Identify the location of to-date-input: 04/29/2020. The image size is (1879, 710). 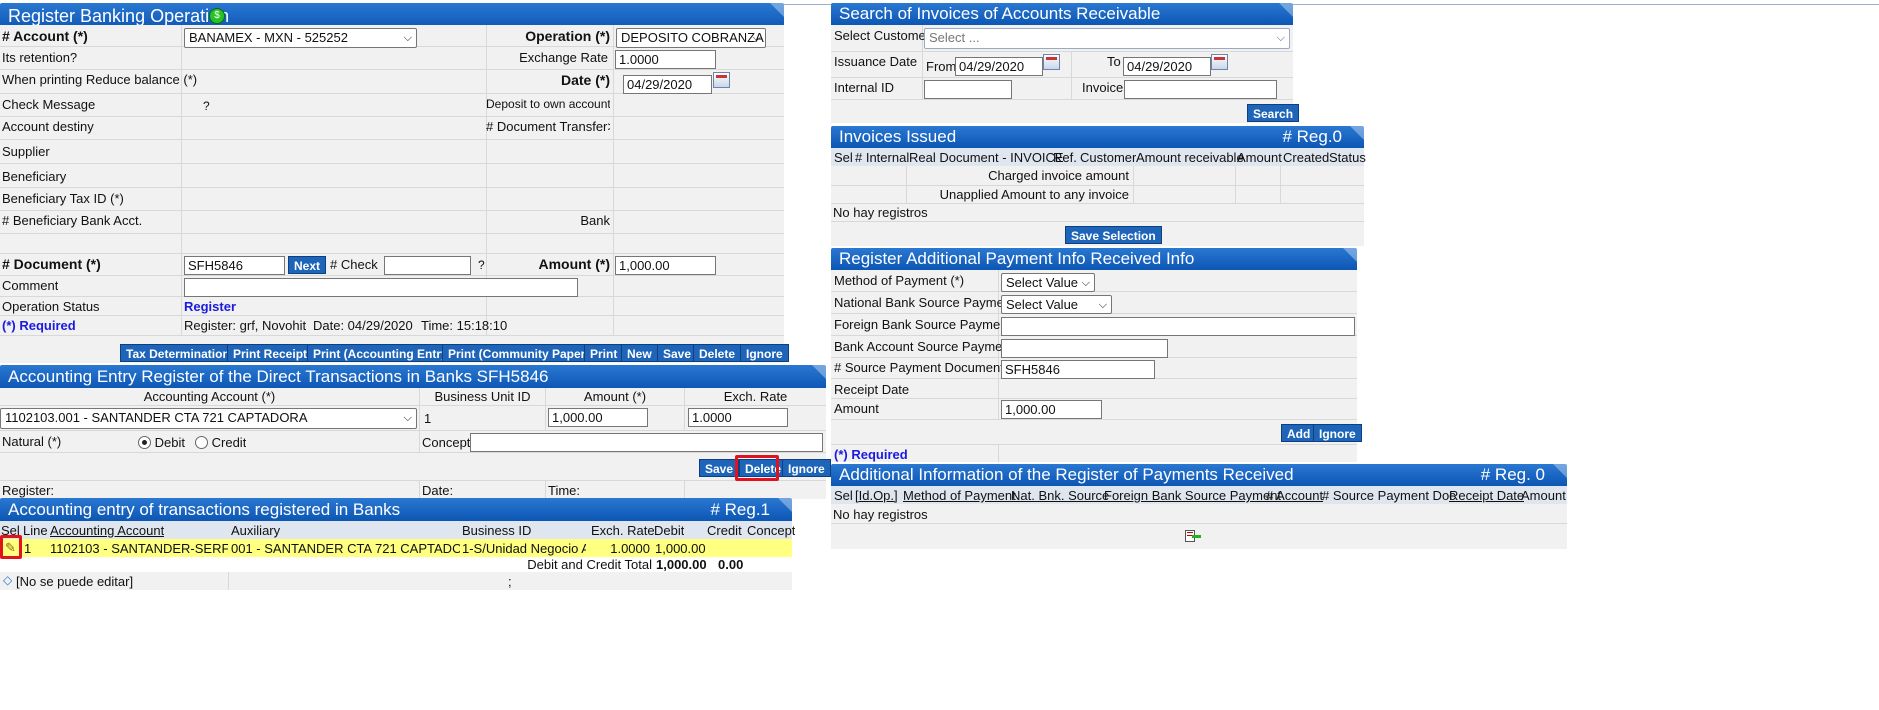
(1167, 66).